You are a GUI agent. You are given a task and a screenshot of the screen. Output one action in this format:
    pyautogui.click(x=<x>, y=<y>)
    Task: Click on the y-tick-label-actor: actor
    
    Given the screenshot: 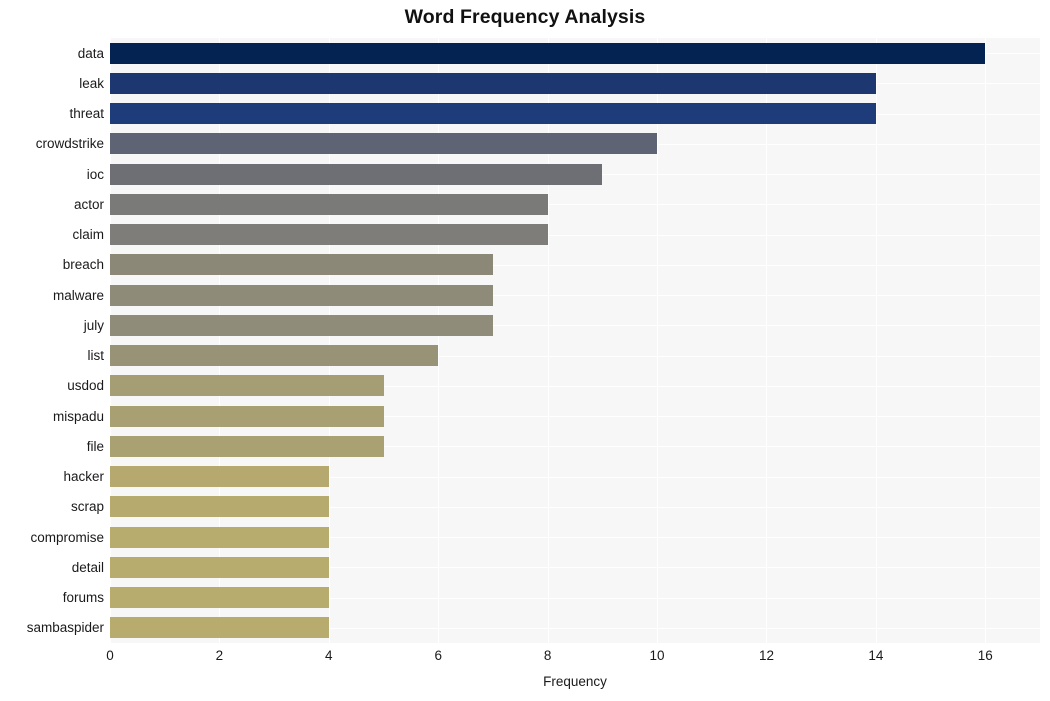 What is the action you would take?
    pyautogui.click(x=88, y=204)
    